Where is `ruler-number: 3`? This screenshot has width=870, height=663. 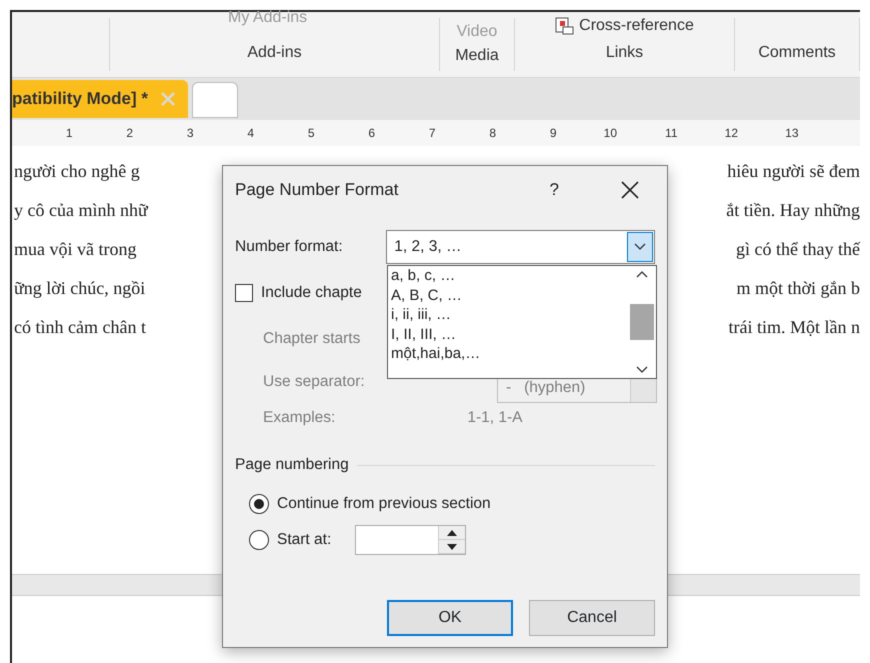
ruler-number: 3 is located at coordinates (190, 133).